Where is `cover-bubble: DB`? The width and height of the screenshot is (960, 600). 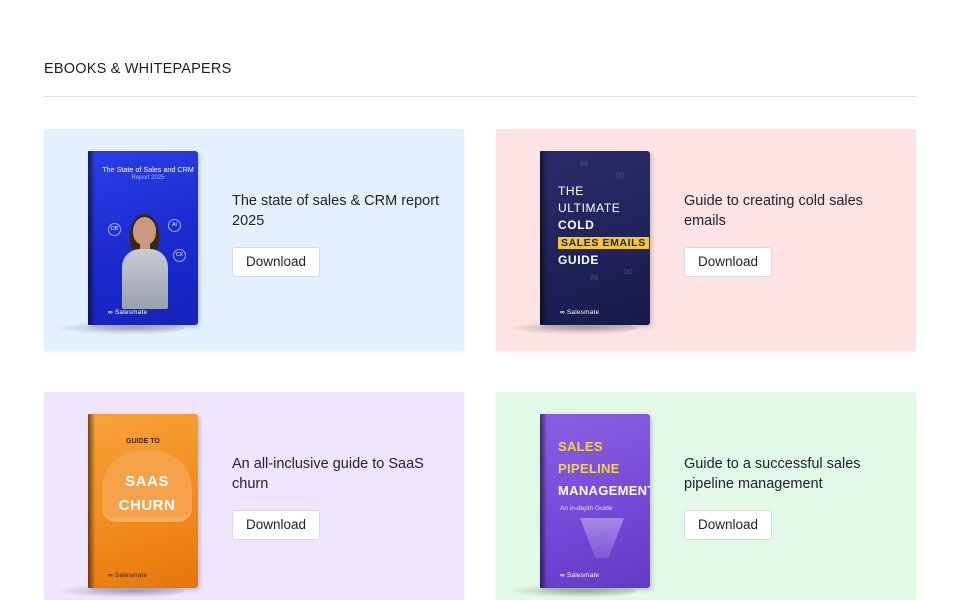 cover-bubble: DB is located at coordinates (114, 229).